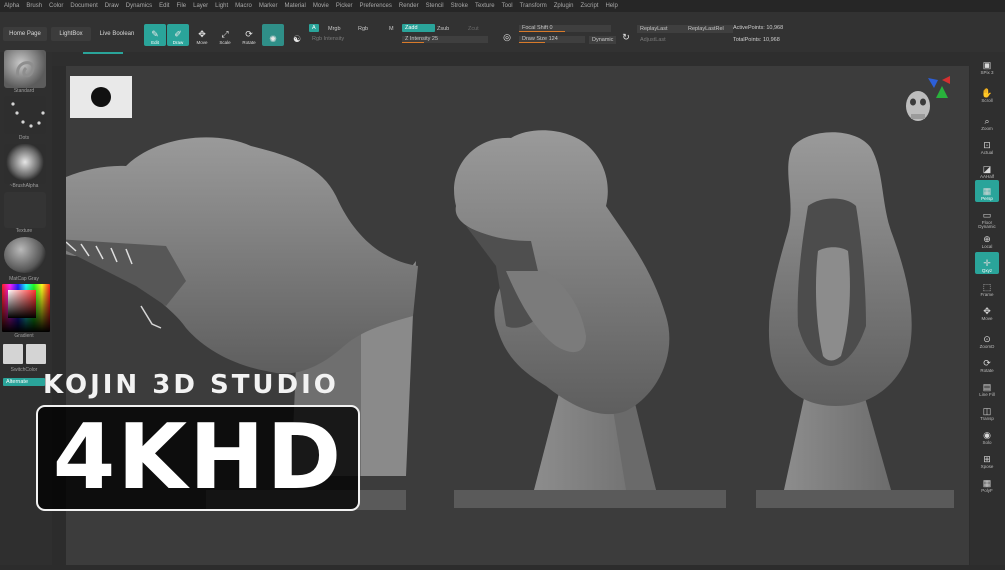 The width and height of the screenshot is (1005, 570). Describe the element at coordinates (987, 287) in the screenshot. I see `right-shelf-frame-button: ⬚ Frame` at that location.